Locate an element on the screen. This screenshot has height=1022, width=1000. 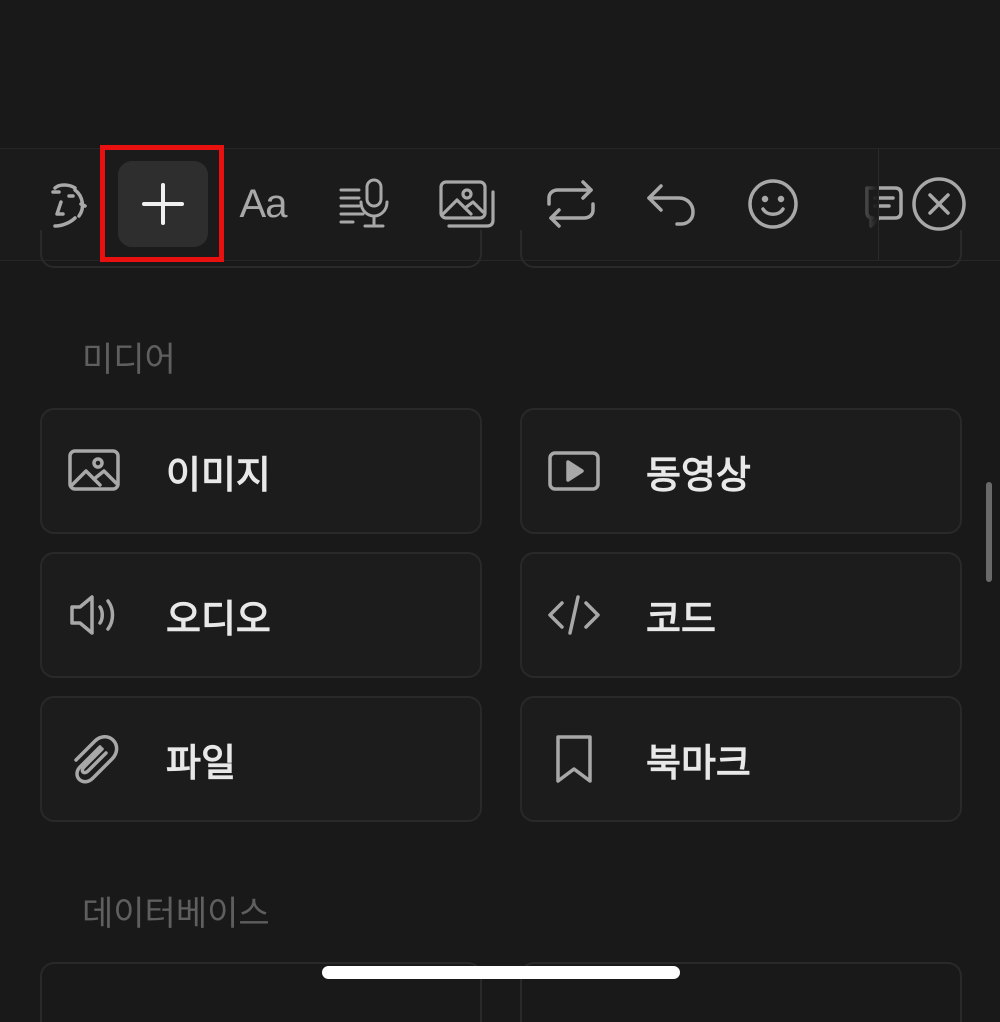
scrollbar-thumb is located at coordinates (989, 532).